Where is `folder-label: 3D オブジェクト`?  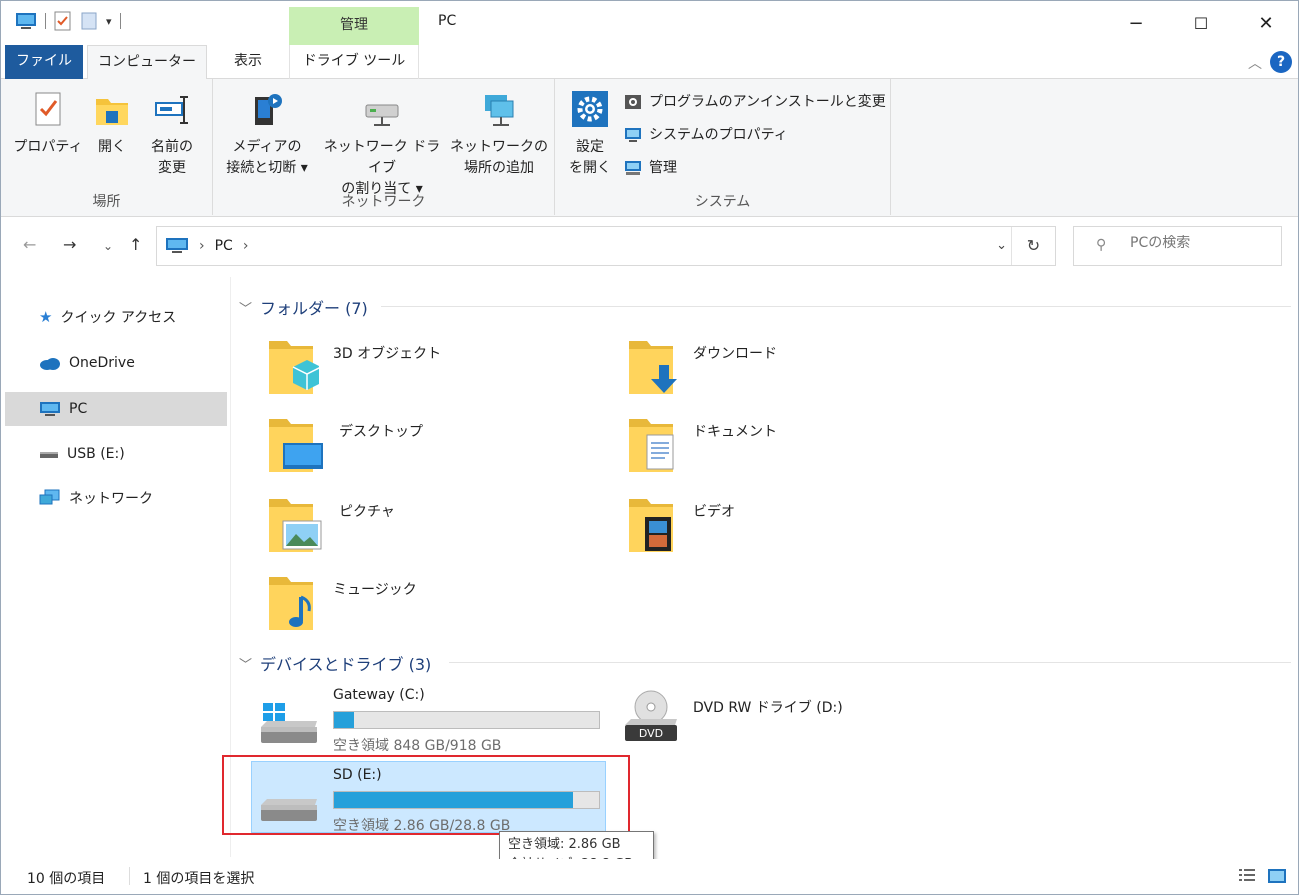 folder-label: 3D オブジェクト is located at coordinates (387, 354).